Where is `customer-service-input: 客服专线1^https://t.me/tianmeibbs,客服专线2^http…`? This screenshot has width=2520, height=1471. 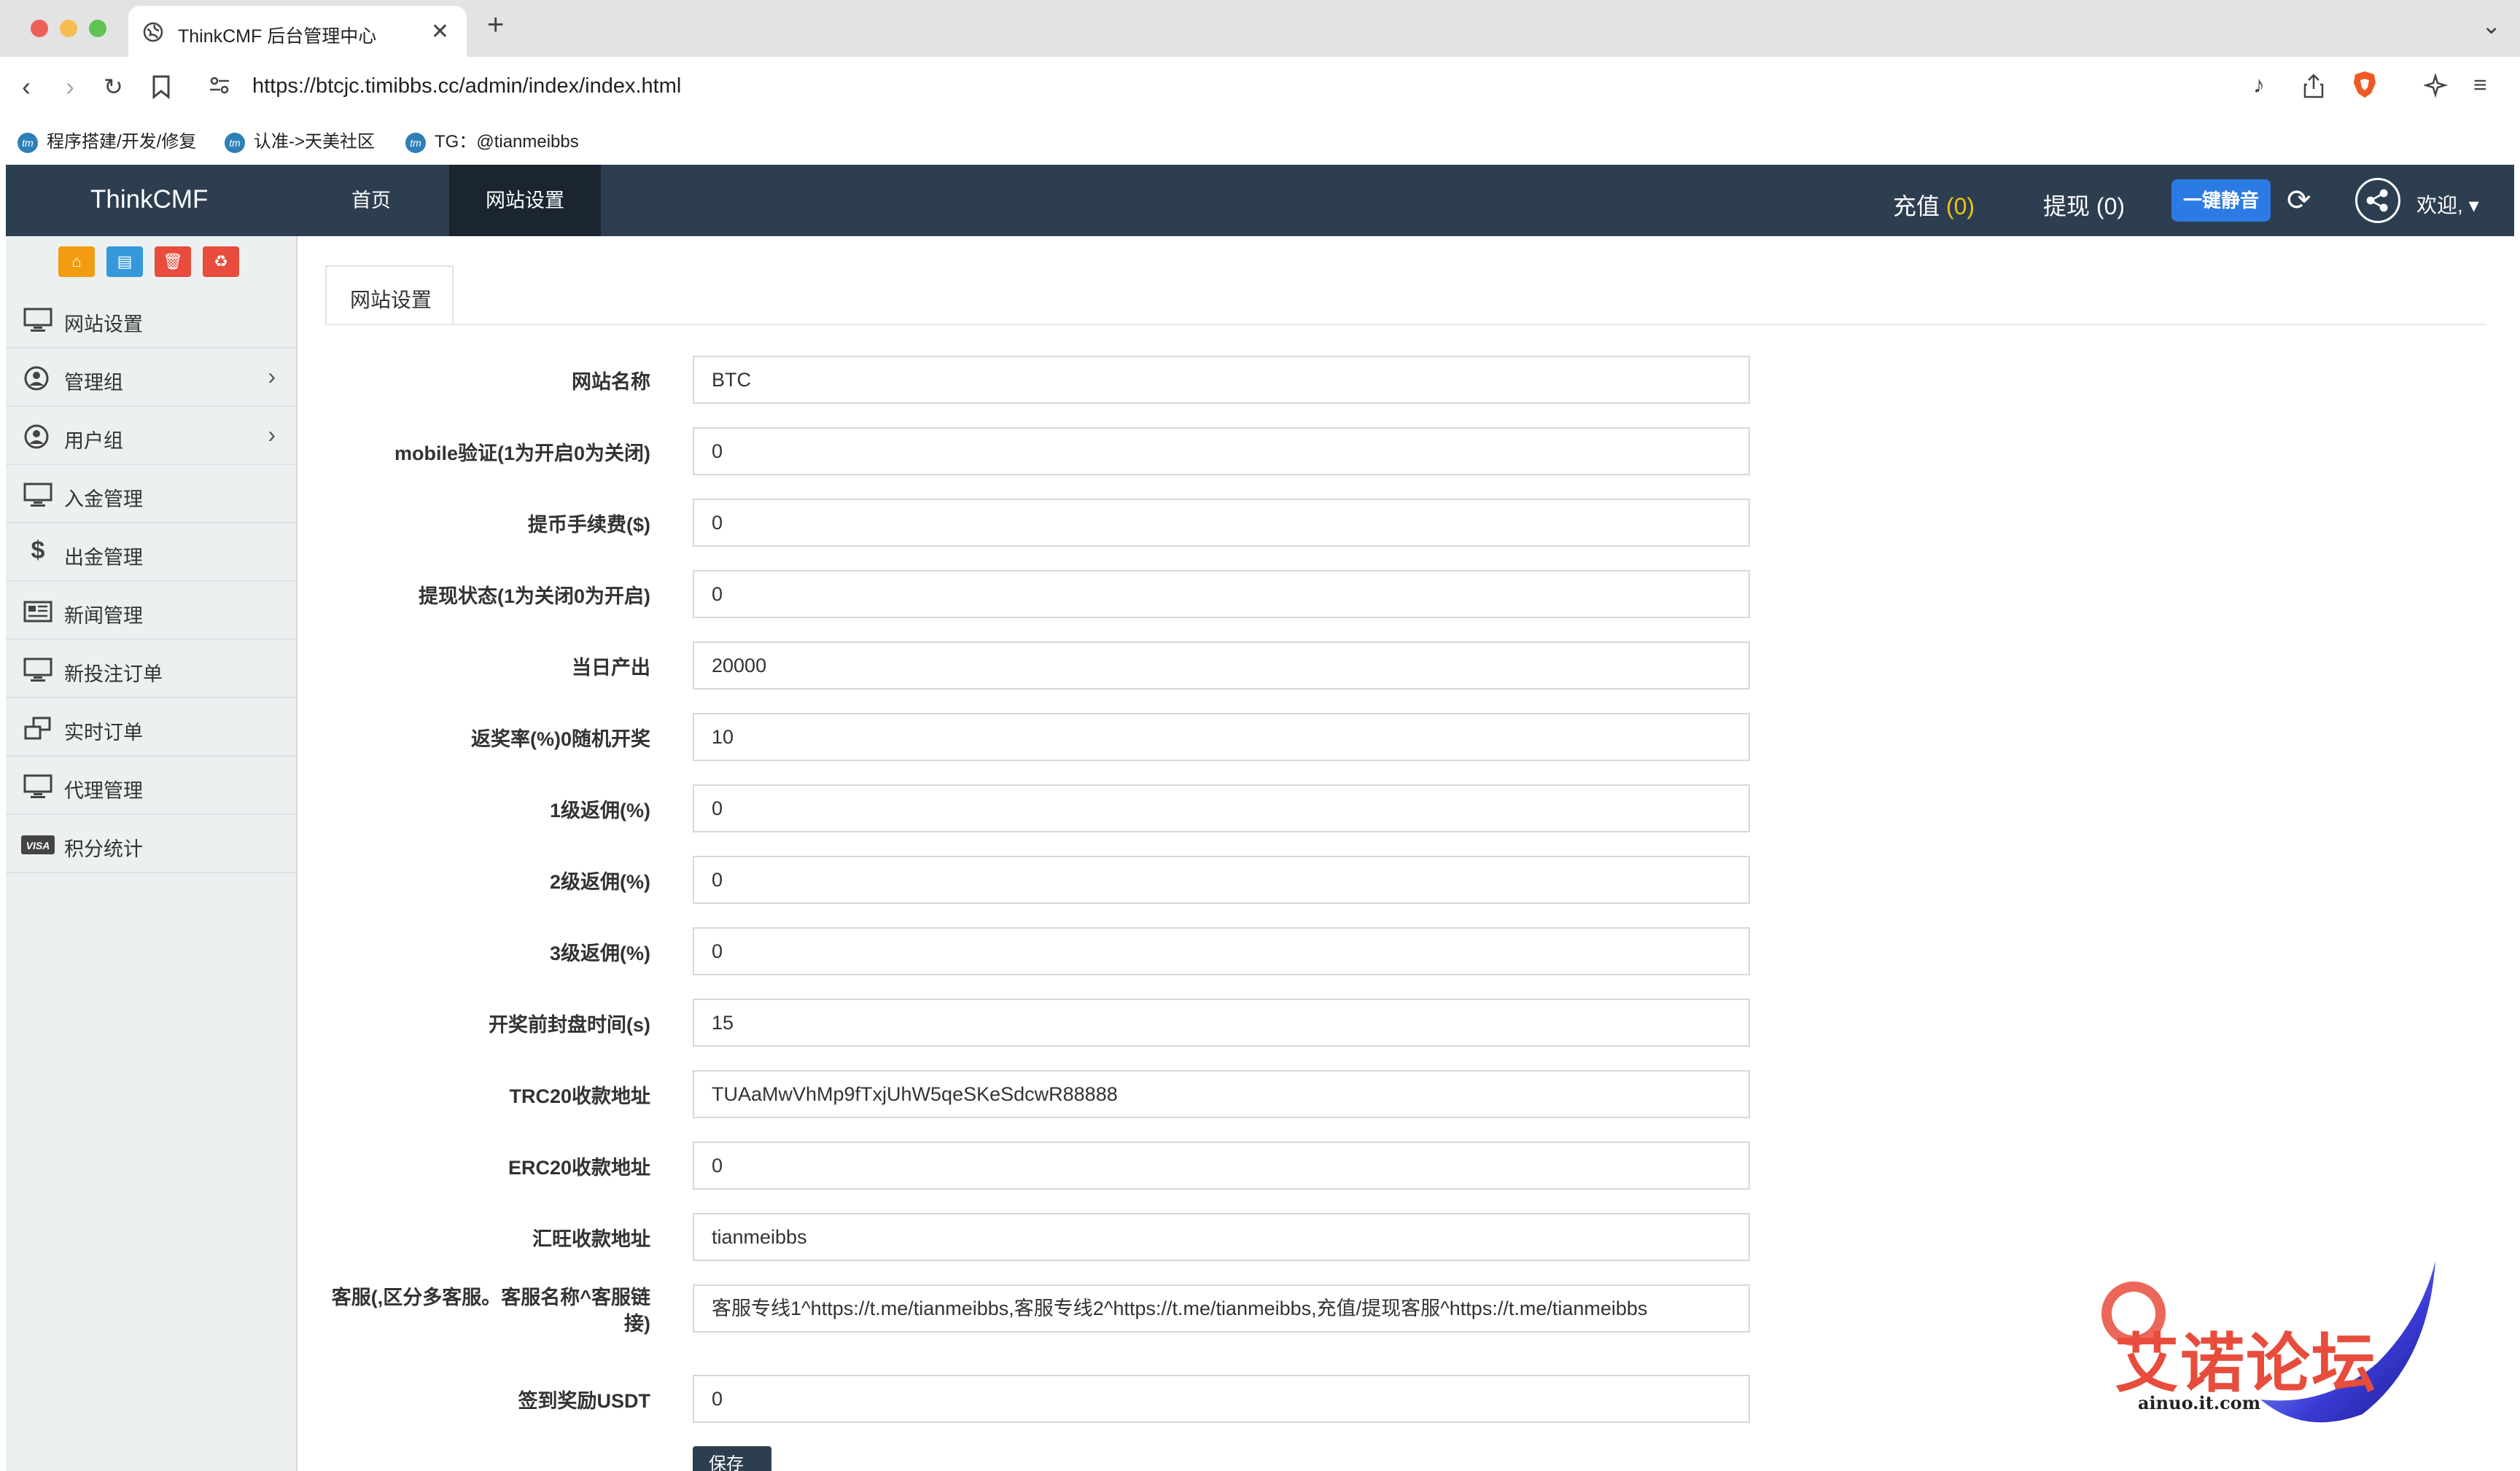 customer-service-input: 客服专线1^https://t.me/tianmeibbs,客服专线2^http… is located at coordinates (1221, 1308).